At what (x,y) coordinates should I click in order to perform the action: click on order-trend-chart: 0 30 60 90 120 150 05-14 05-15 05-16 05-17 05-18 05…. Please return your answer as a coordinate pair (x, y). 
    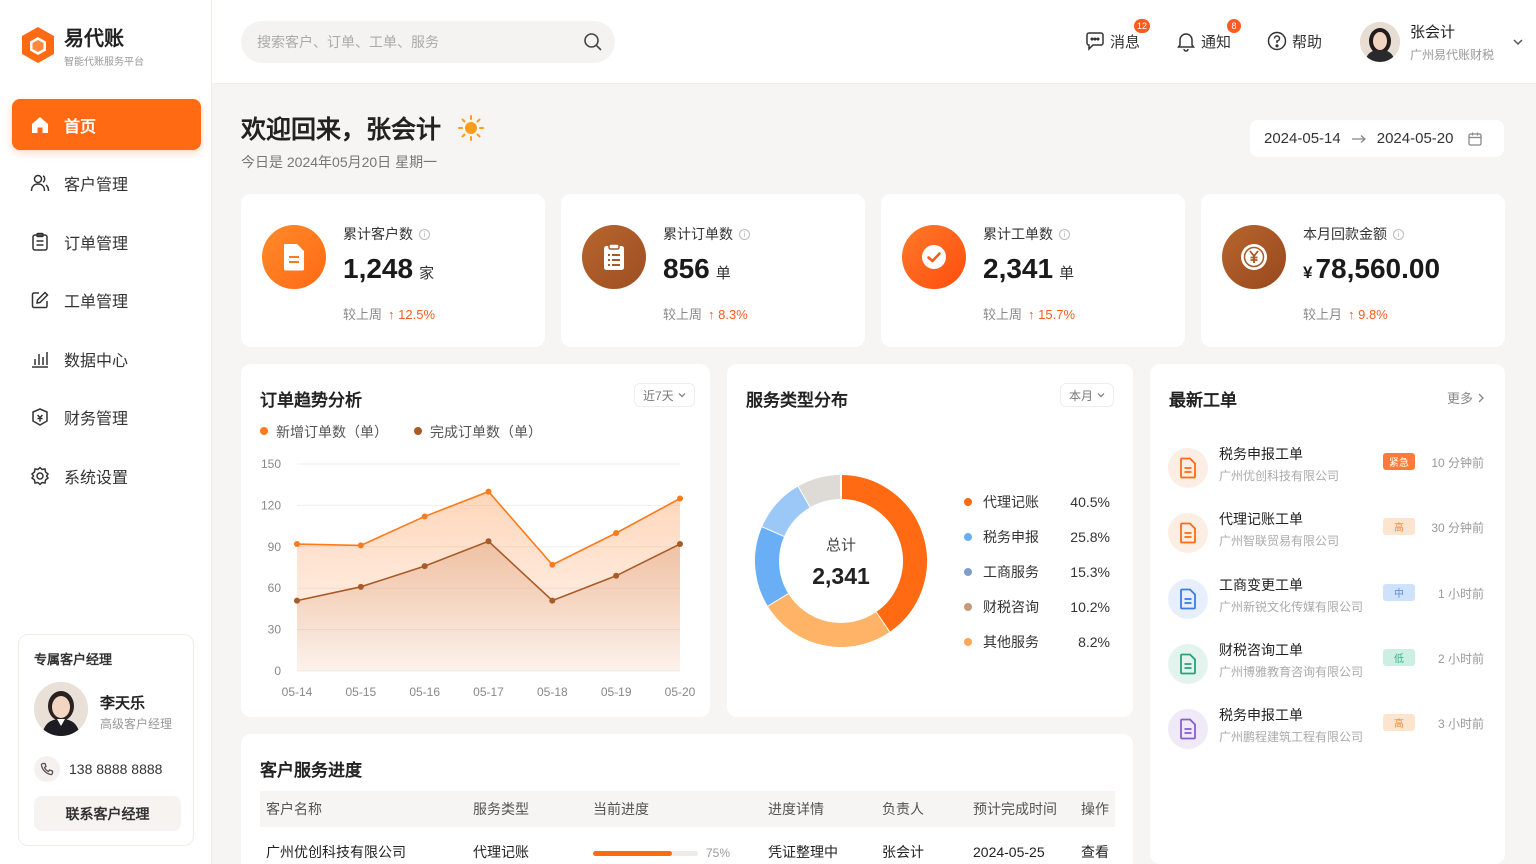
    Looking at the image, I should click on (478, 578).